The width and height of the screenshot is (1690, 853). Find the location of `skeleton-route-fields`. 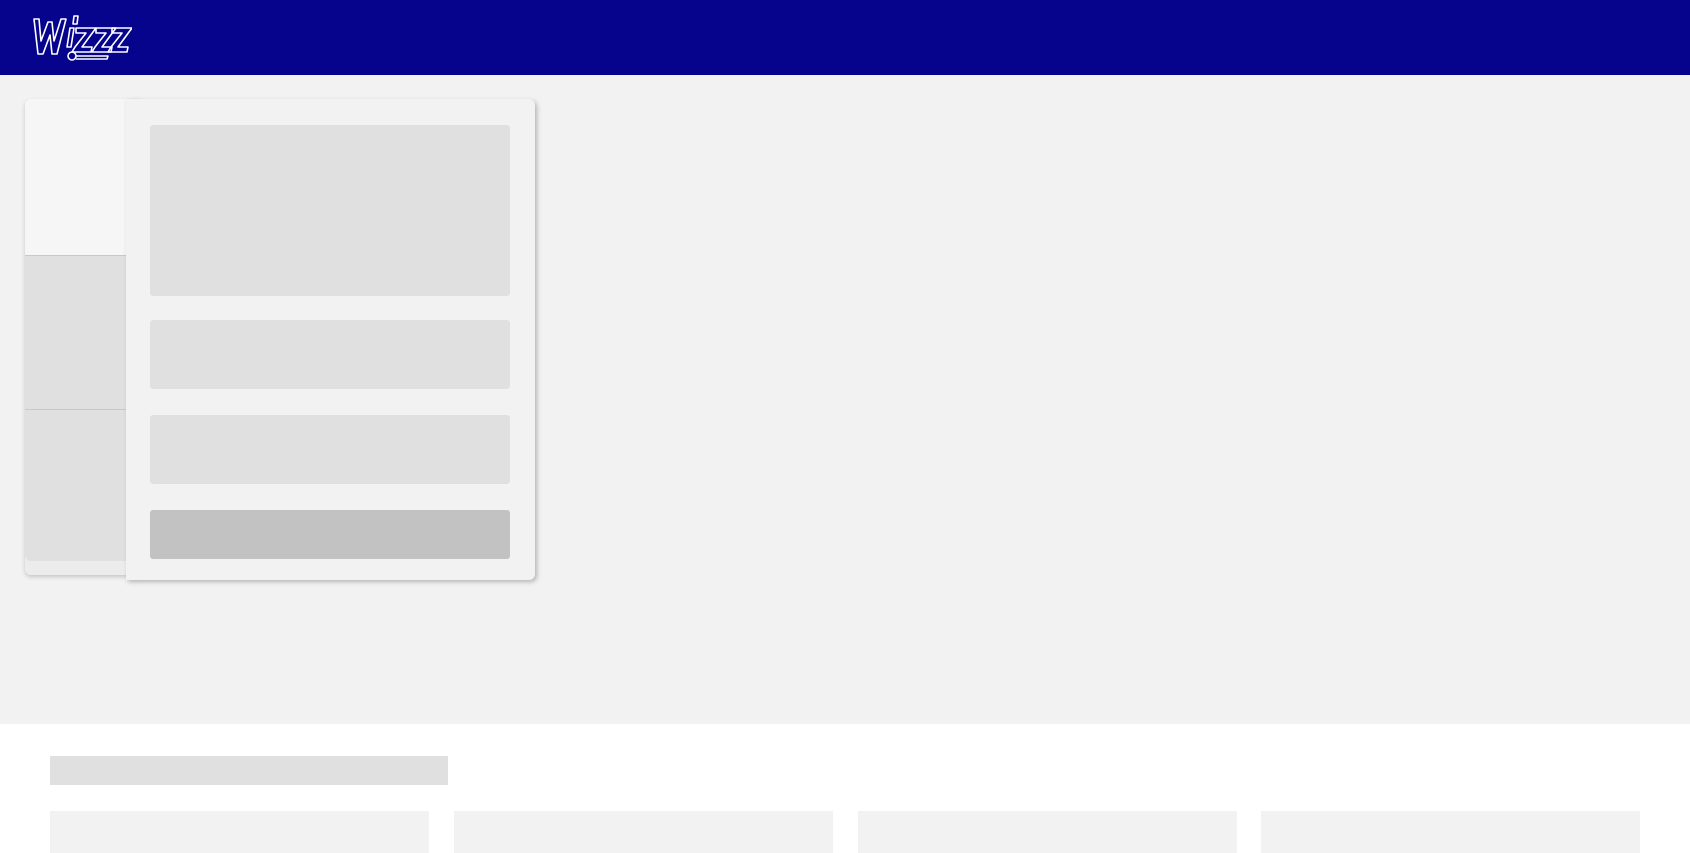

skeleton-route-fields is located at coordinates (330, 210).